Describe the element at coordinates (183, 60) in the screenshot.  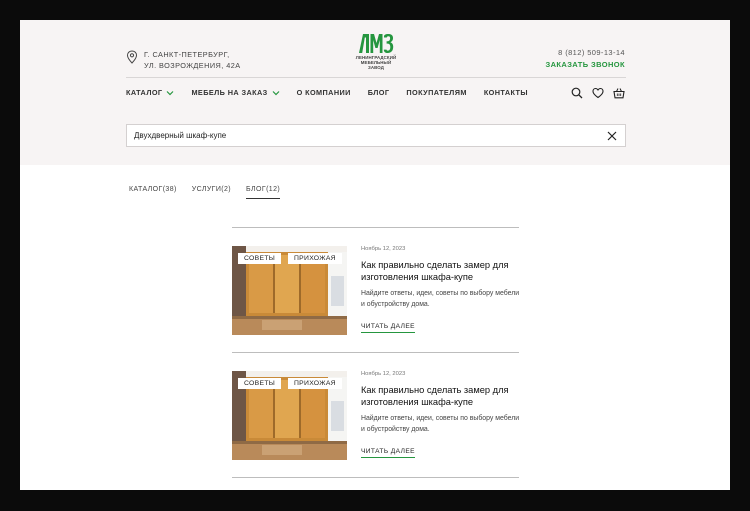
I see `address-block: Г. САНКТ-ПЕТЕРБУРГ, УЛ. ВОЗРОЖДЕНИЯ, 42А` at that location.